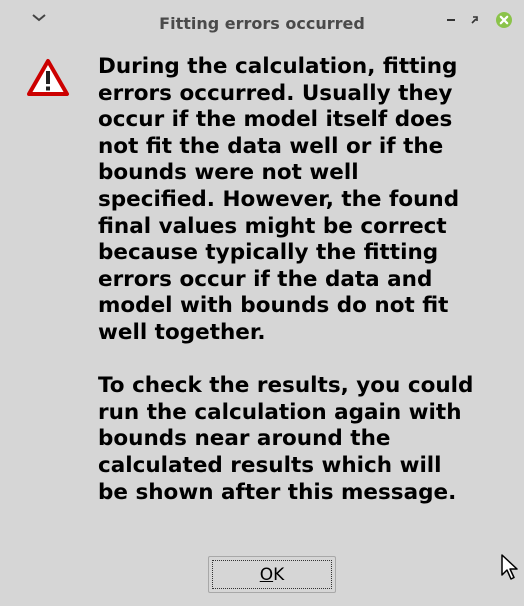  What do you see at coordinates (452, 20) in the screenshot?
I see `minimize-icon` at bounding box center [452, 20].